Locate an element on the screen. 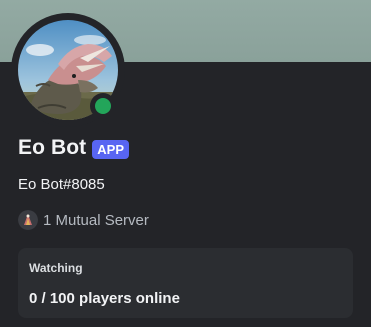 This screenshot has width=371, height=327. mutual-servers-label: 1 Mutual Server is located at coordinates (96, 220).